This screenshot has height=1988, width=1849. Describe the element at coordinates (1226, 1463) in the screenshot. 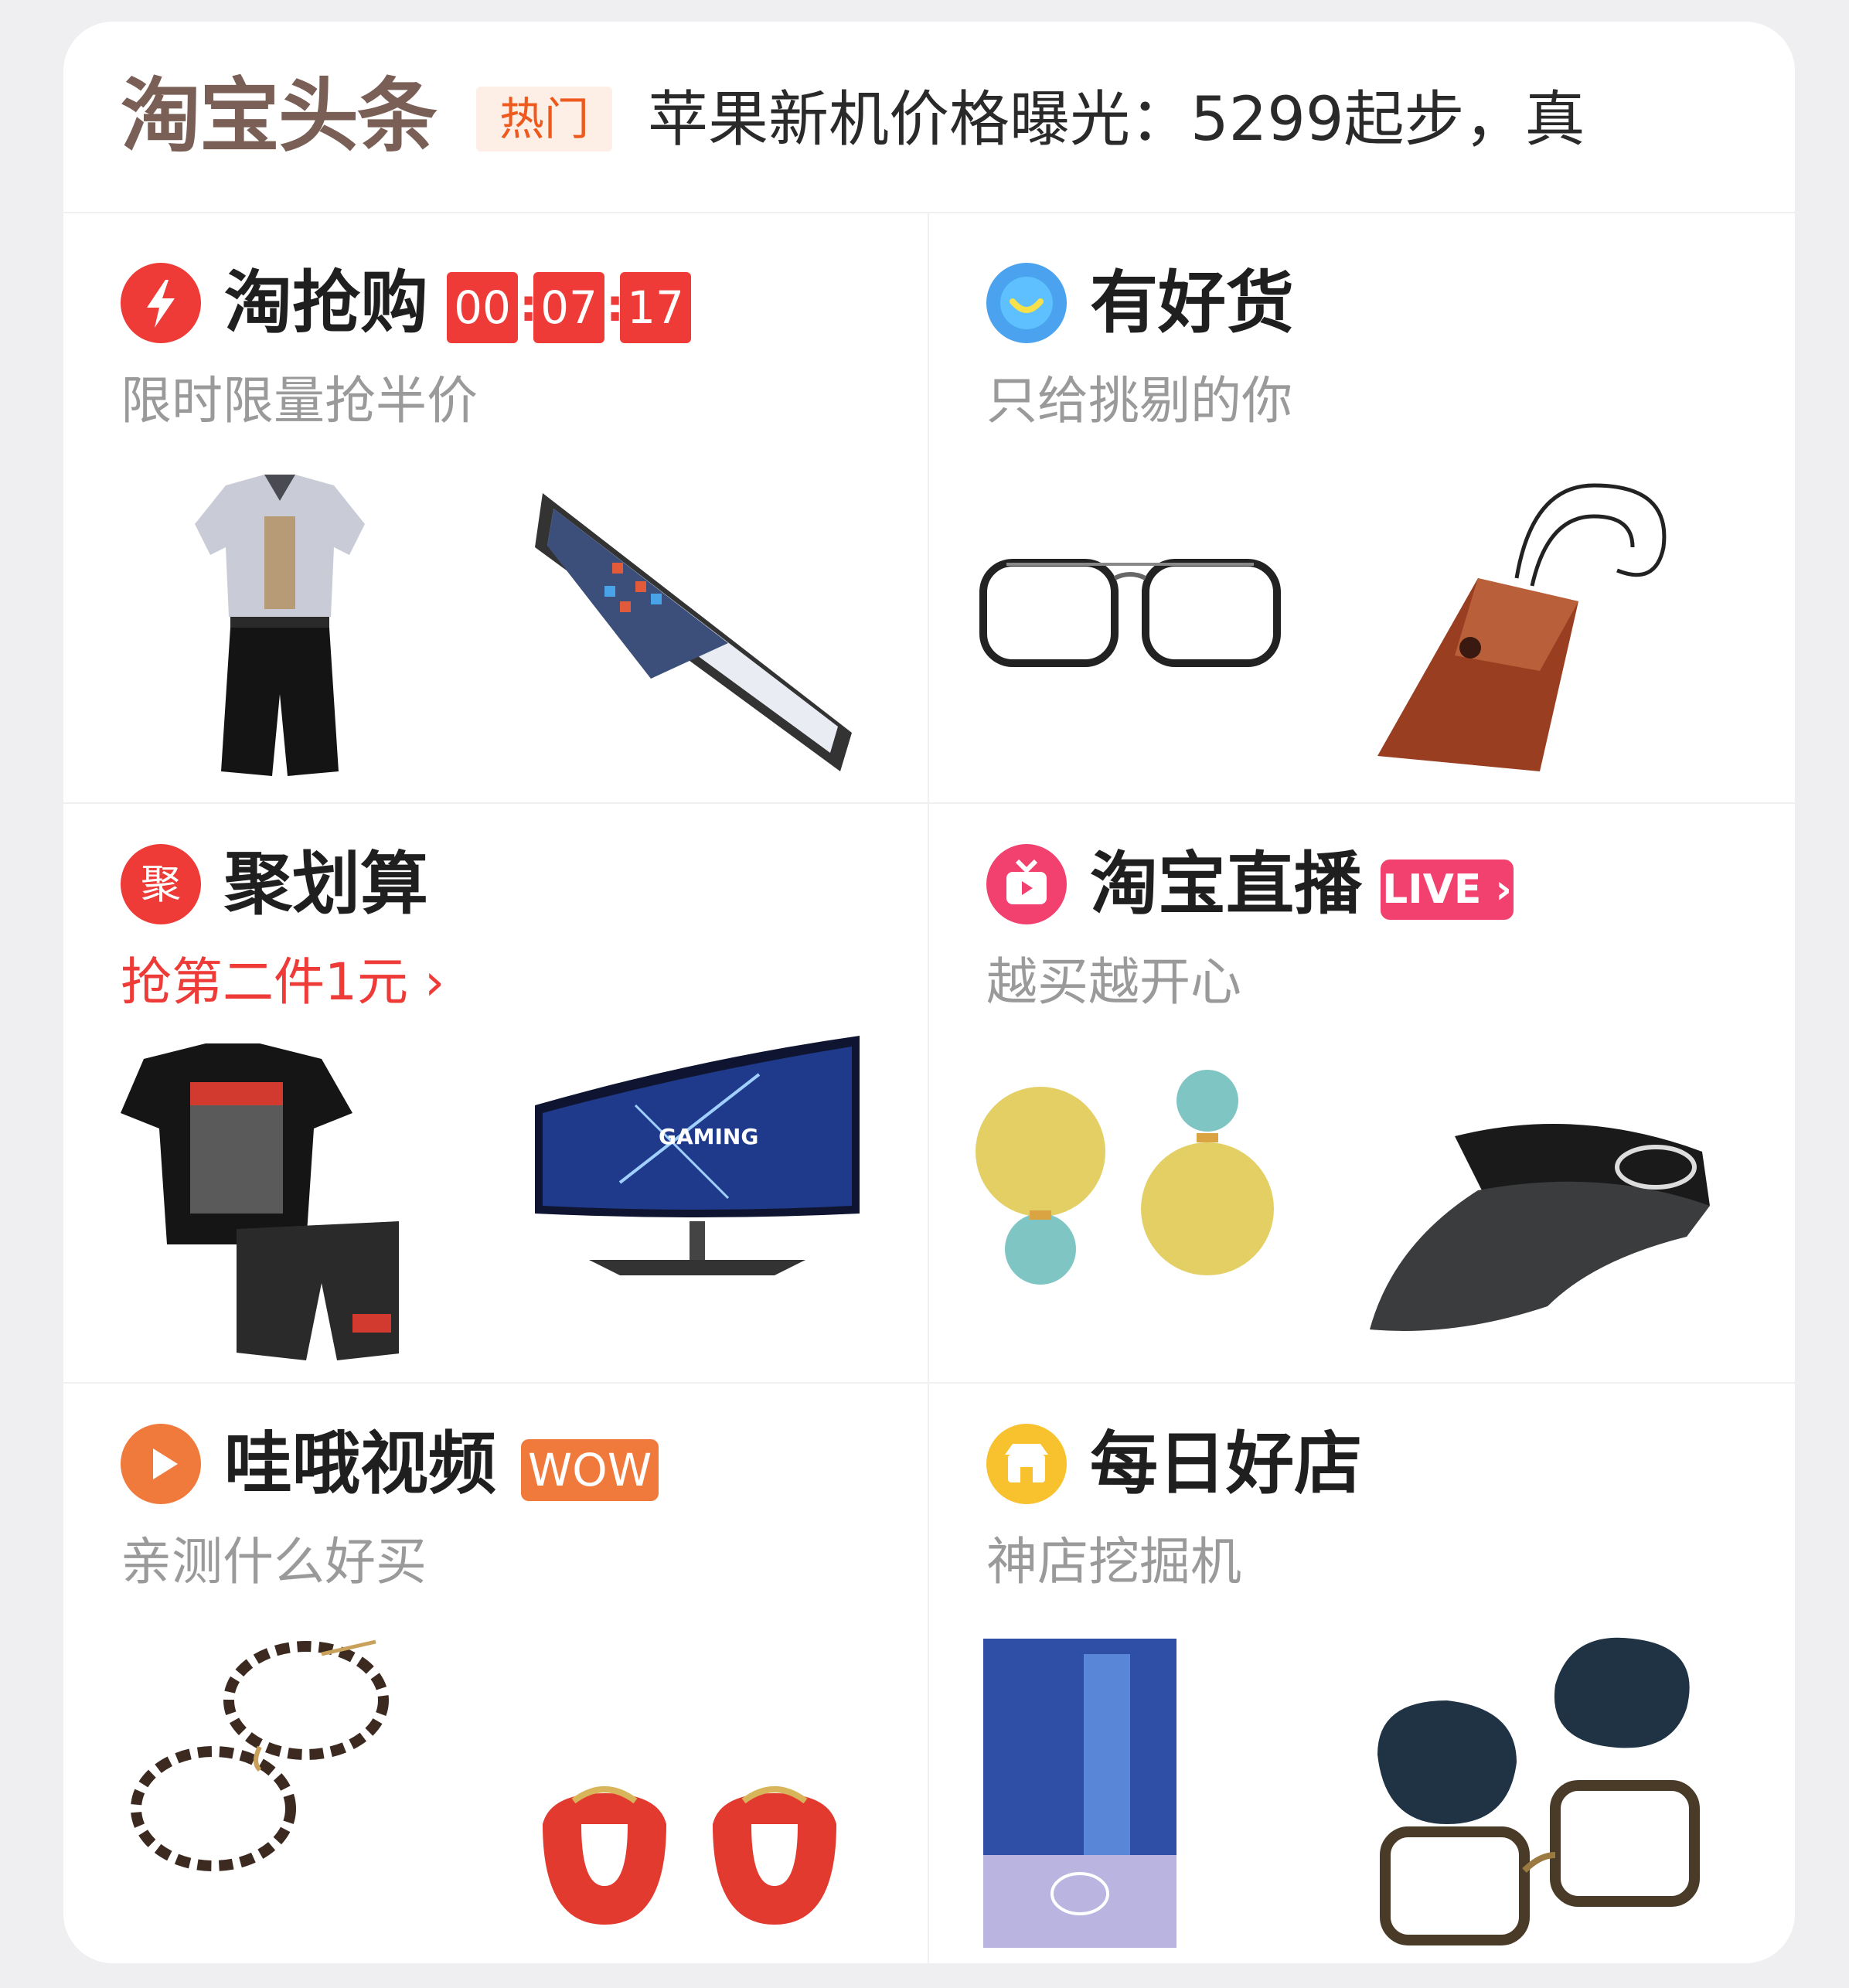

I see `channel-title: 每日好店` at that location.